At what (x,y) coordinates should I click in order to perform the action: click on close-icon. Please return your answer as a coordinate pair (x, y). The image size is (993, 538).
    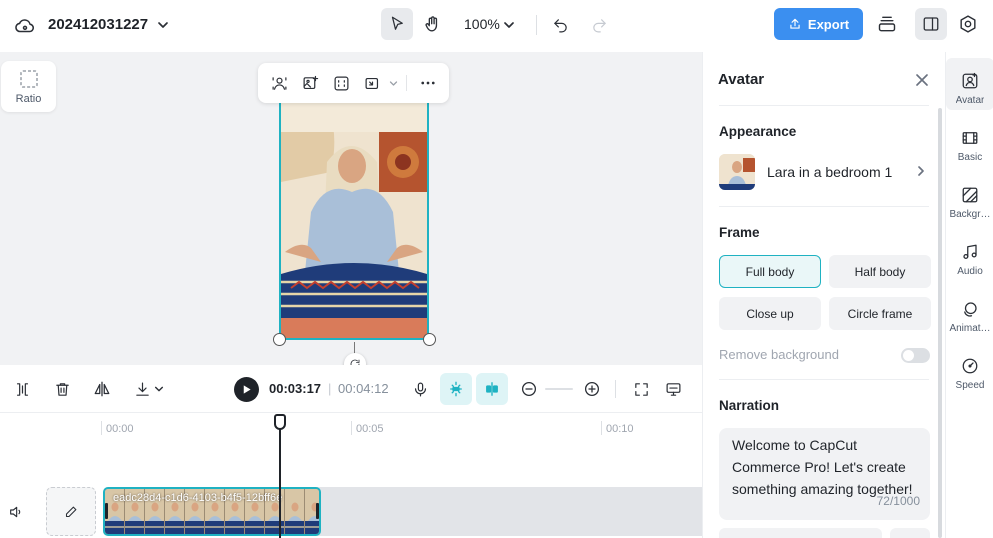
    Looking at the image, I should click on (922, 80).